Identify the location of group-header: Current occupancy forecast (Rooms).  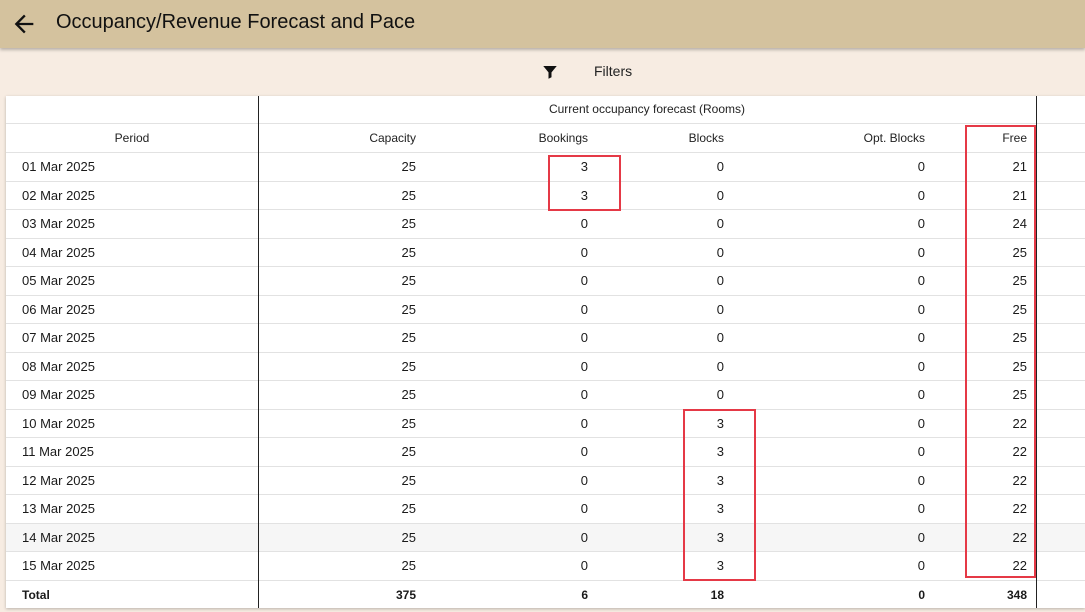
(647, 109).